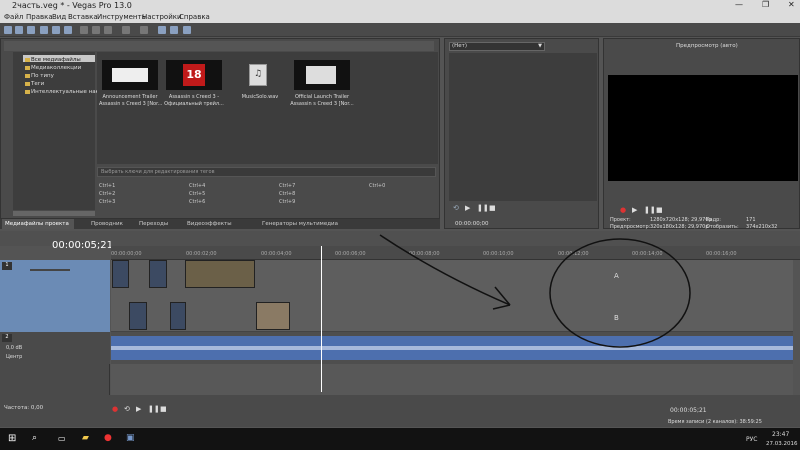 The height and width of the screenshot is (450, 800). Describe the element at coordinates (19, 30) in the screenshot. I see `open-icon` at that location.